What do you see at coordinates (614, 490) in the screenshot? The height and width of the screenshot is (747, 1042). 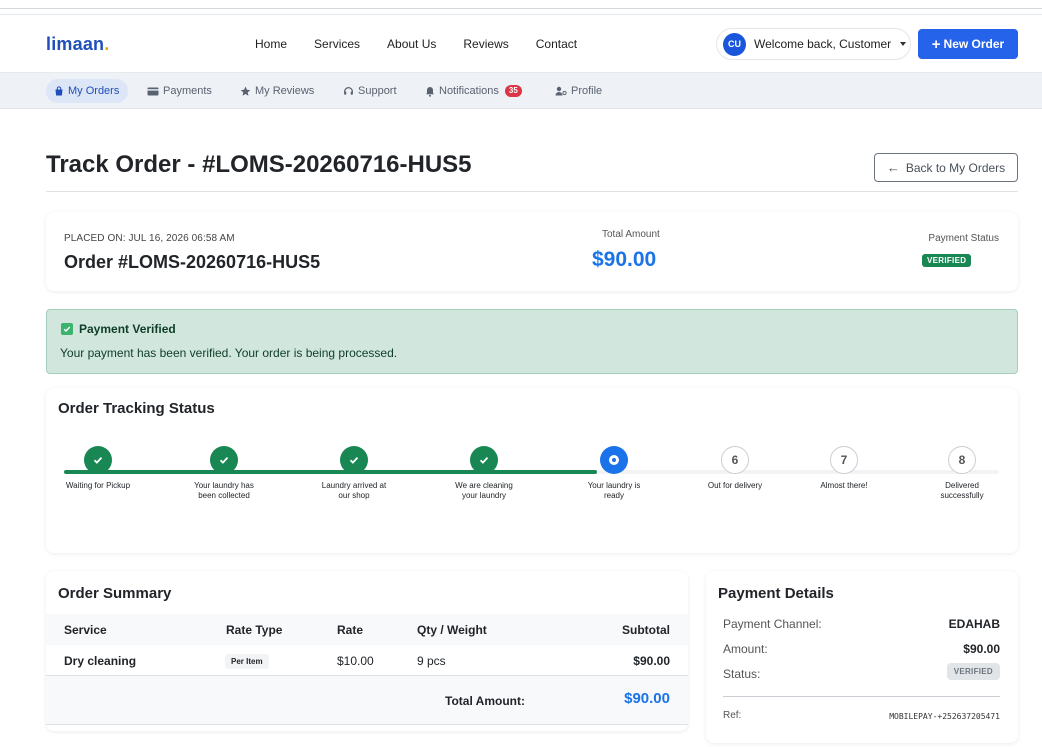 I see `tracking-step-label: Your laundry is ready` at bounding box center [614, 490].